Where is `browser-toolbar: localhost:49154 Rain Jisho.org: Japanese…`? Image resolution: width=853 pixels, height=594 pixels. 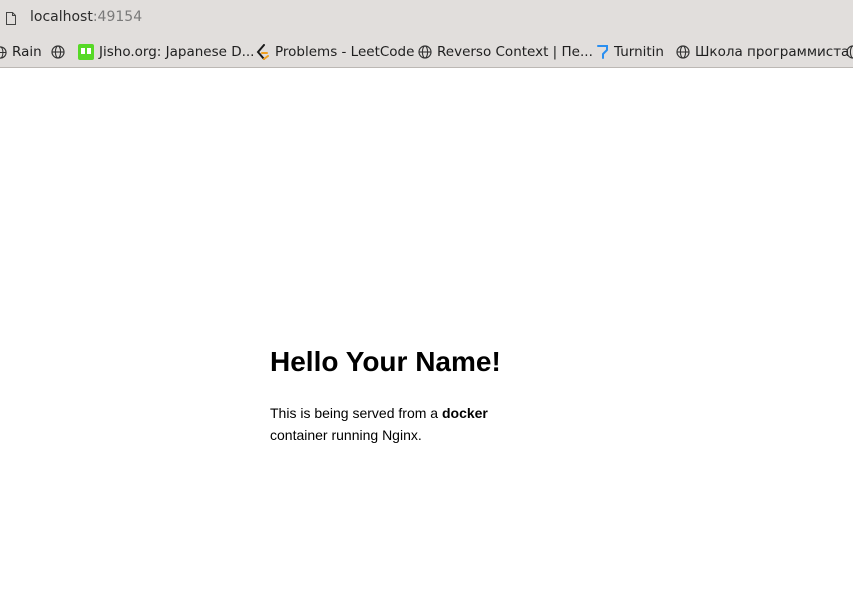 browser-toolbar: localhost:49154 Rain Jisho.org: Japanese… is located at coordinates (426, 34).